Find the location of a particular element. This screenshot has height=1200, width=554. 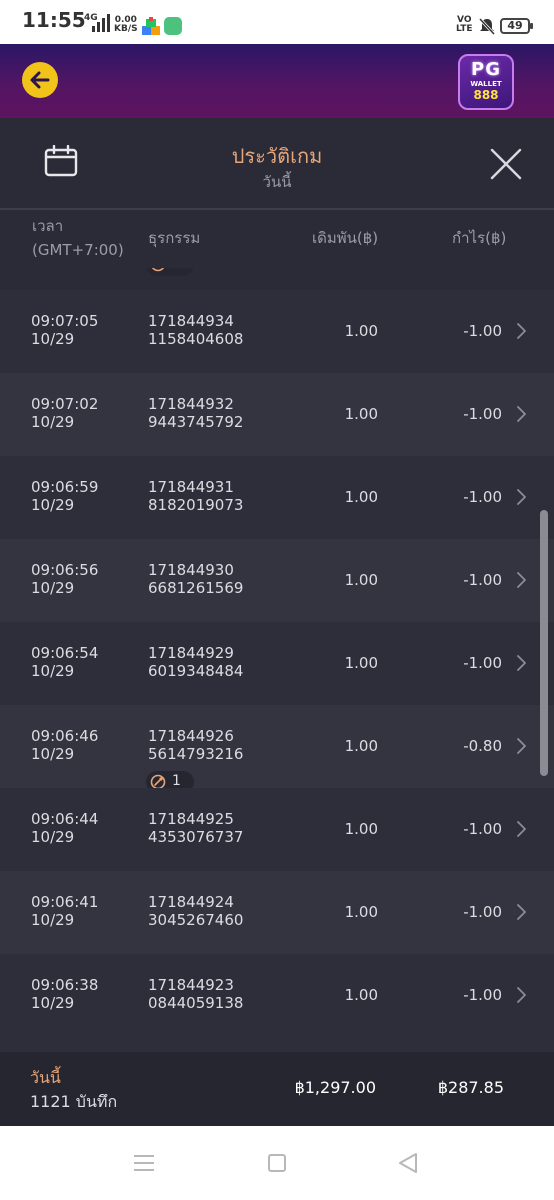

summary-label: วันนี้ is located at coordinates (45, 1077).